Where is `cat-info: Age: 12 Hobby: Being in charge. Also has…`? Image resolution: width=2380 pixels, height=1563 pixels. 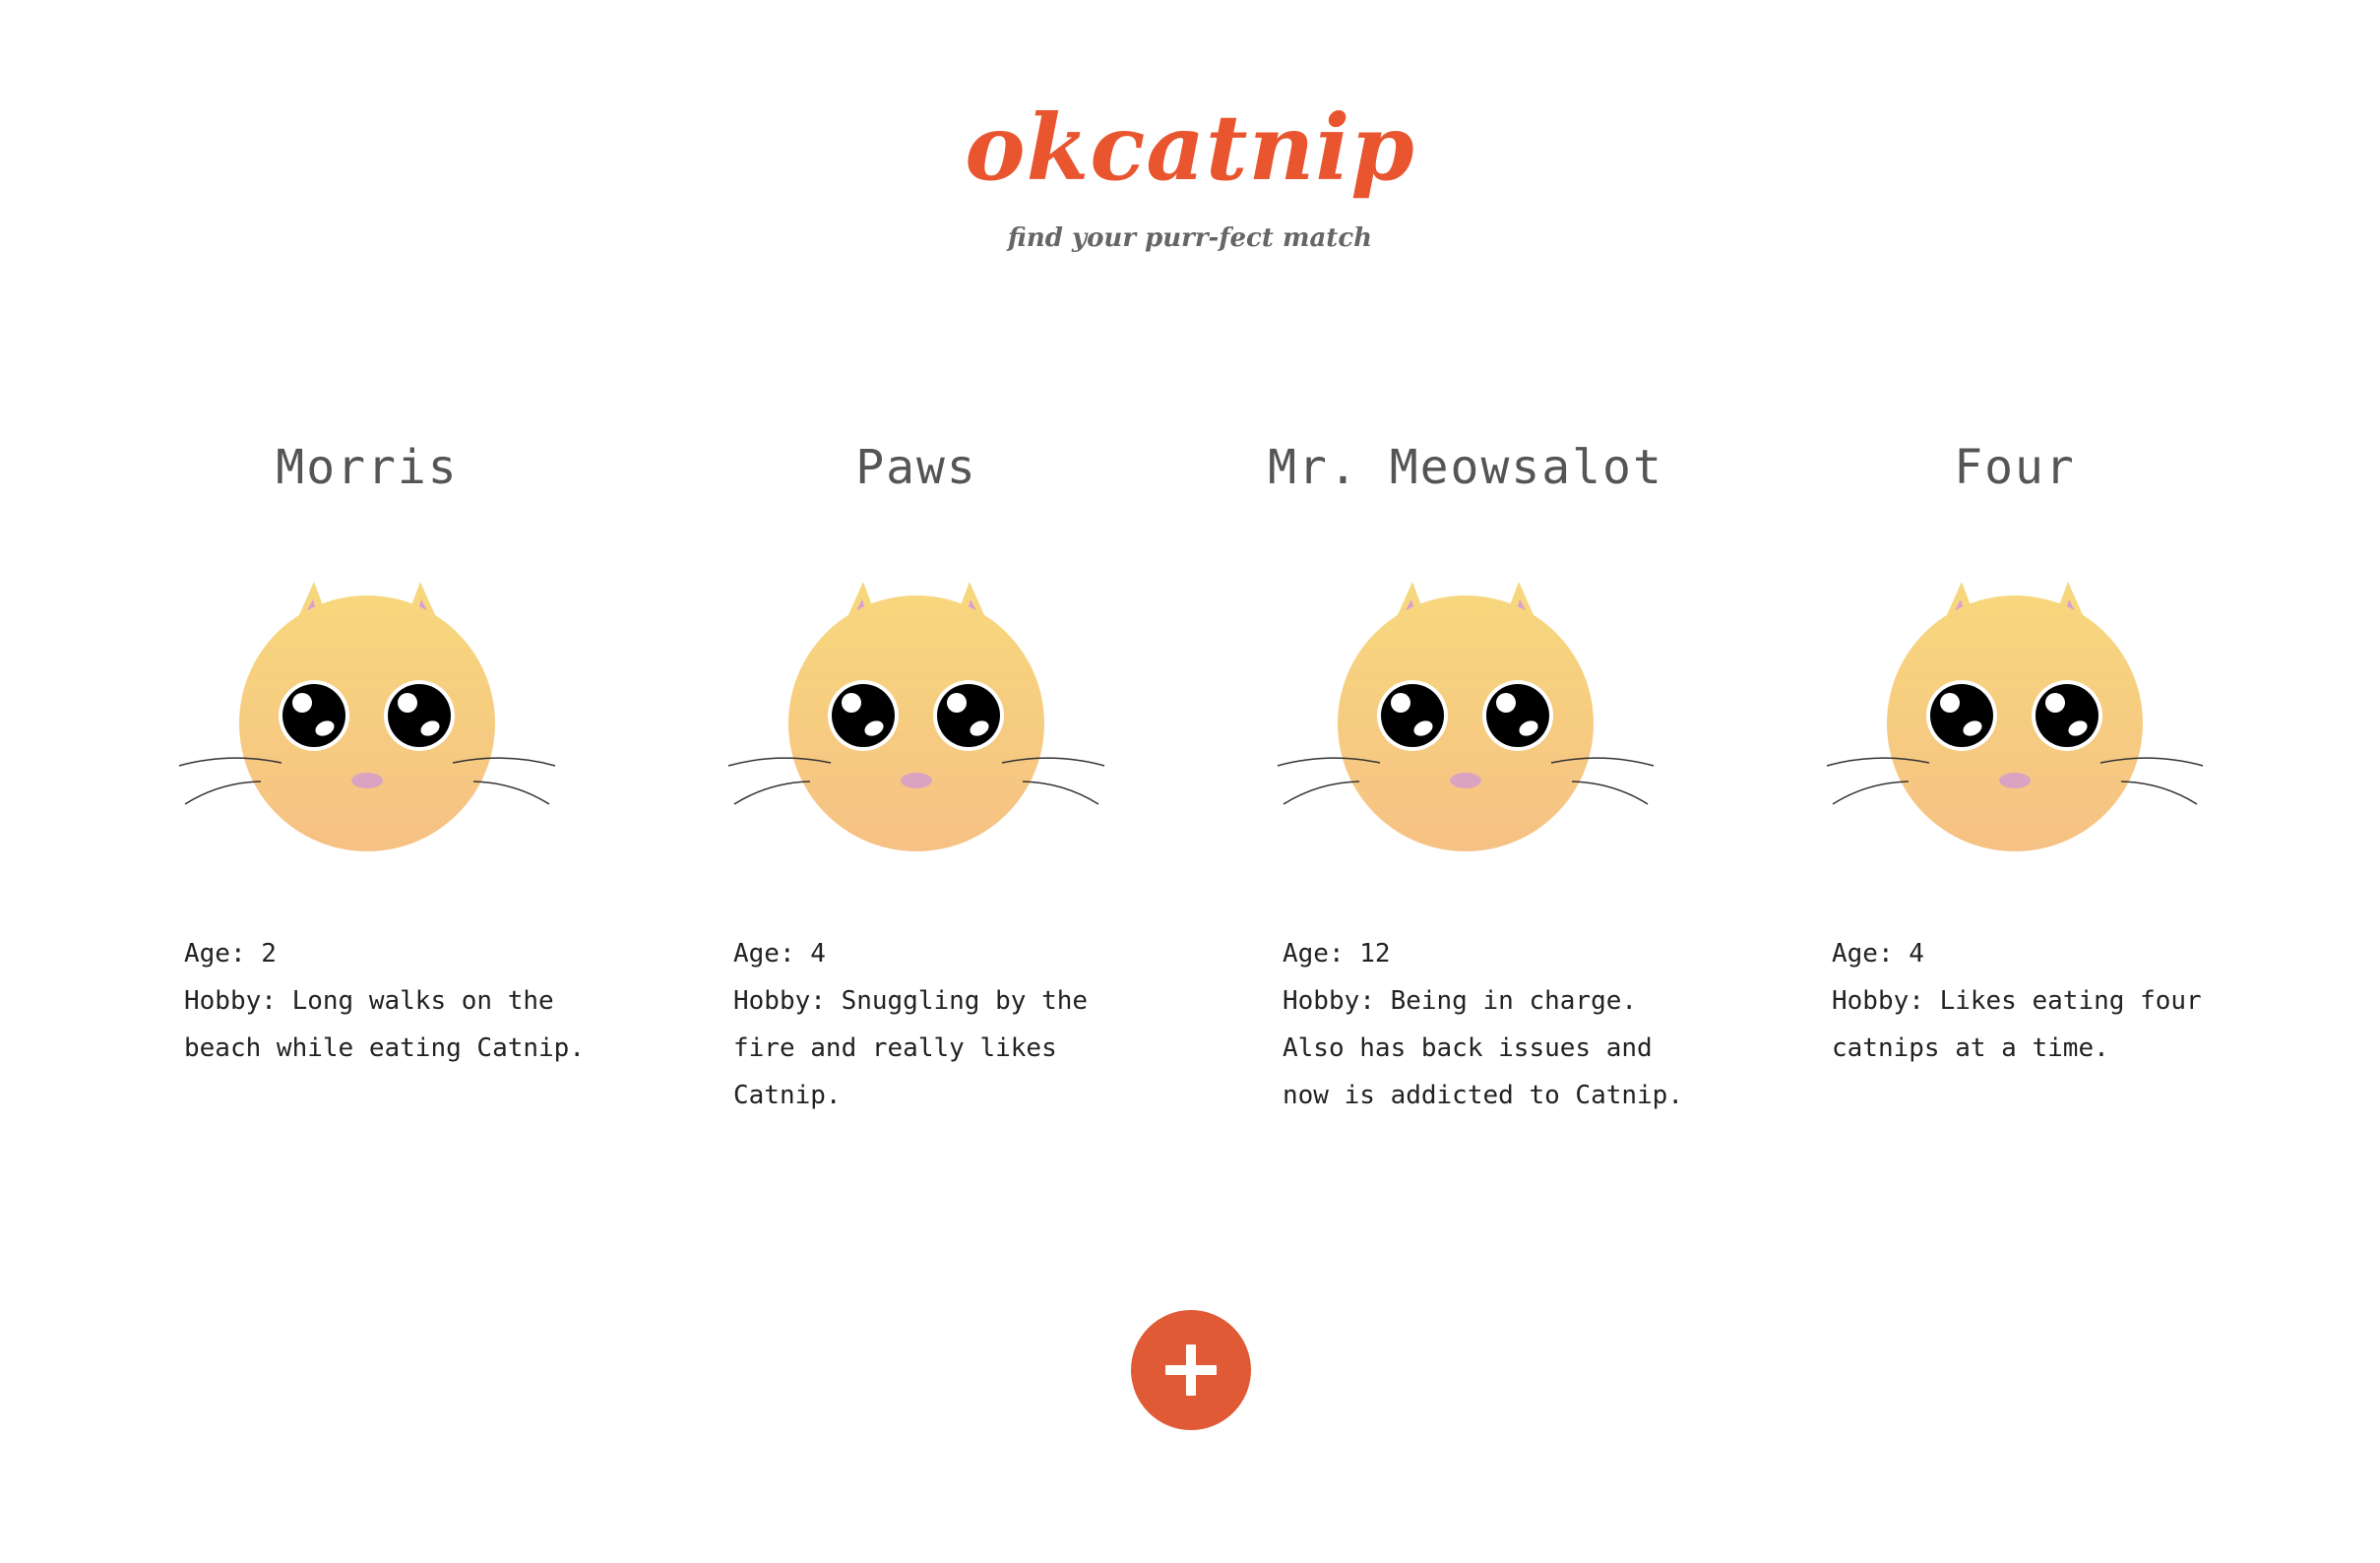
cat-info: Age: 12 Hobby: Being in charge. Also has… is located at coordinates (1489, 1024).